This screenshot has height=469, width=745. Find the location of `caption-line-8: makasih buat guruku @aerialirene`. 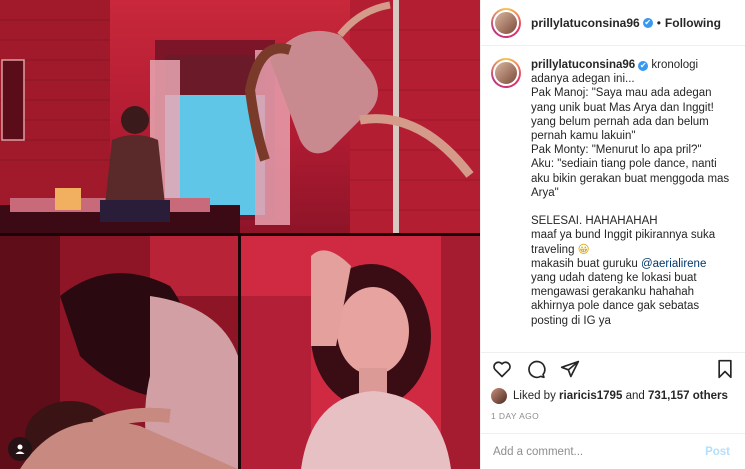

caption-line-8: makasih buat guruku @aerialirene is located at coordinates (633, 264).